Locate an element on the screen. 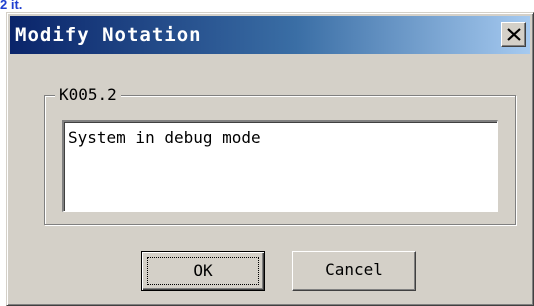 The width and height of the screenshot is (534, 306). title-bar: Modify Notation is located at coordinates (270, 35).